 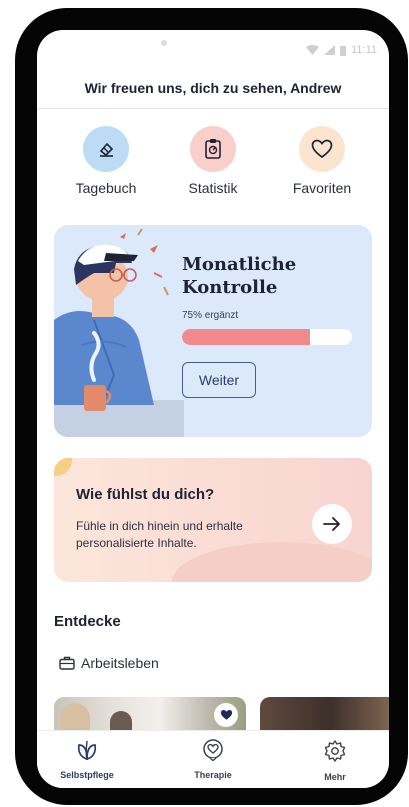 I want to click on progress-label: 75% ergänzt, so click(x=210, y=315).